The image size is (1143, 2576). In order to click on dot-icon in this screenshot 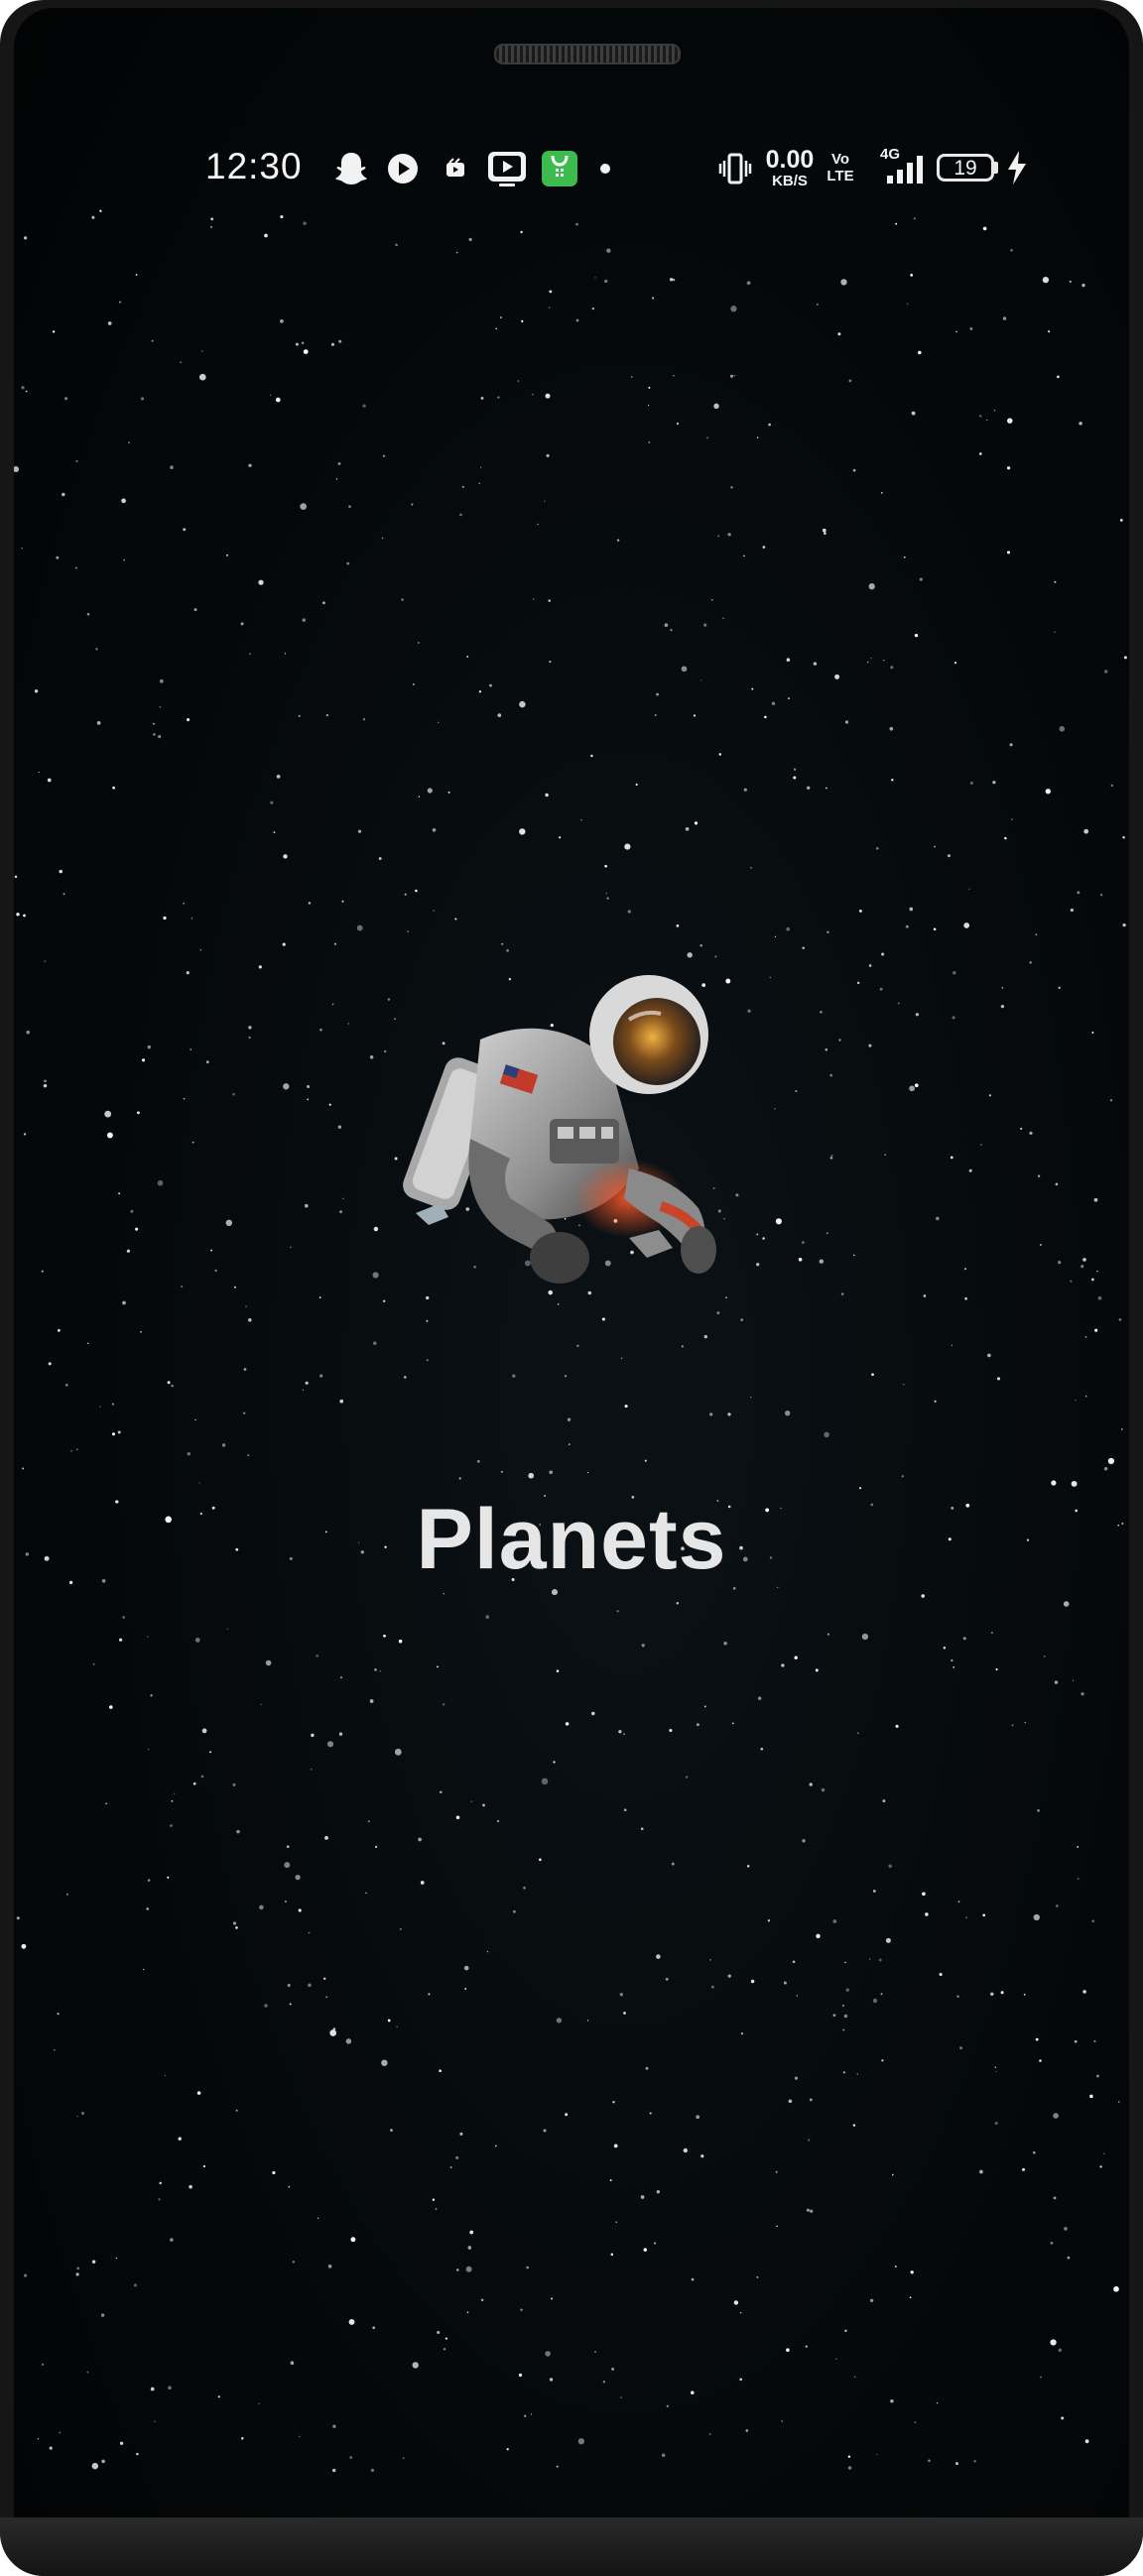, I will do `click(605, 169)`.